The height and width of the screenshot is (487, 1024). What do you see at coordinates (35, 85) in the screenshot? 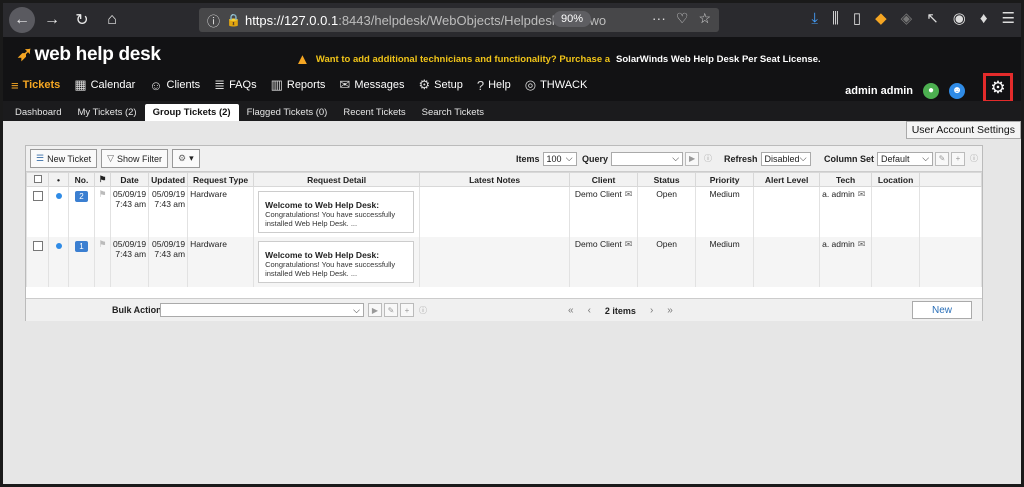
I see `nav-tickets: ≡ Tickets` at bounding box center [35, 85].